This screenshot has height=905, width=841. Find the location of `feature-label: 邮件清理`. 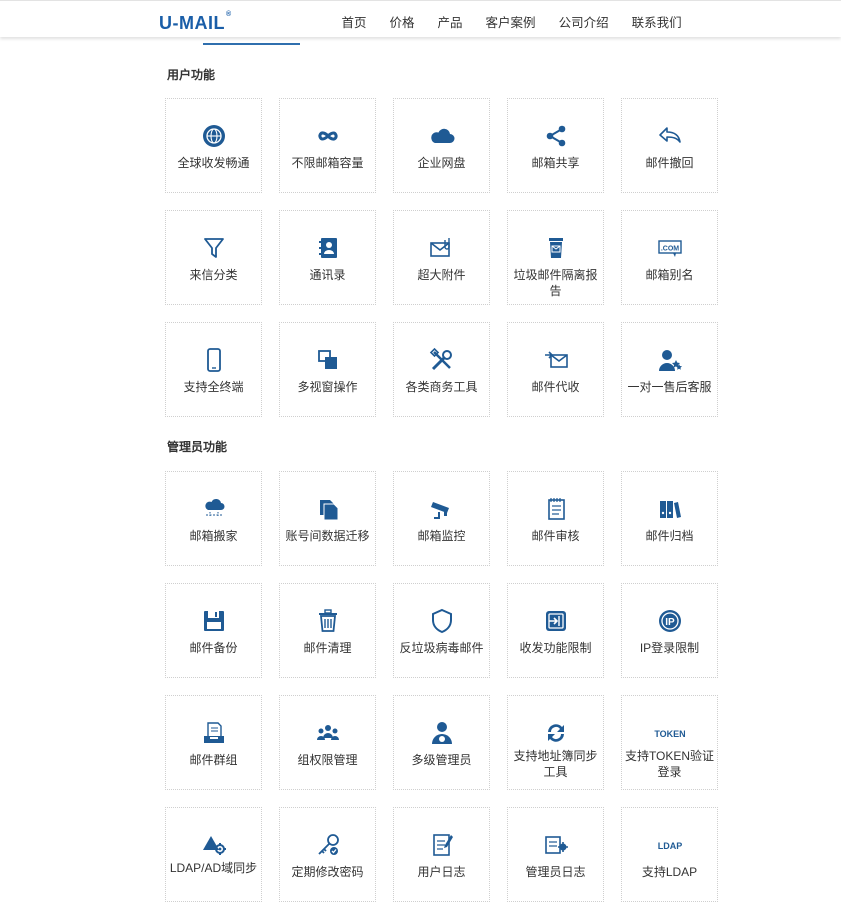

feature-label: 邮件清理 is located at coordinates (327, 648).